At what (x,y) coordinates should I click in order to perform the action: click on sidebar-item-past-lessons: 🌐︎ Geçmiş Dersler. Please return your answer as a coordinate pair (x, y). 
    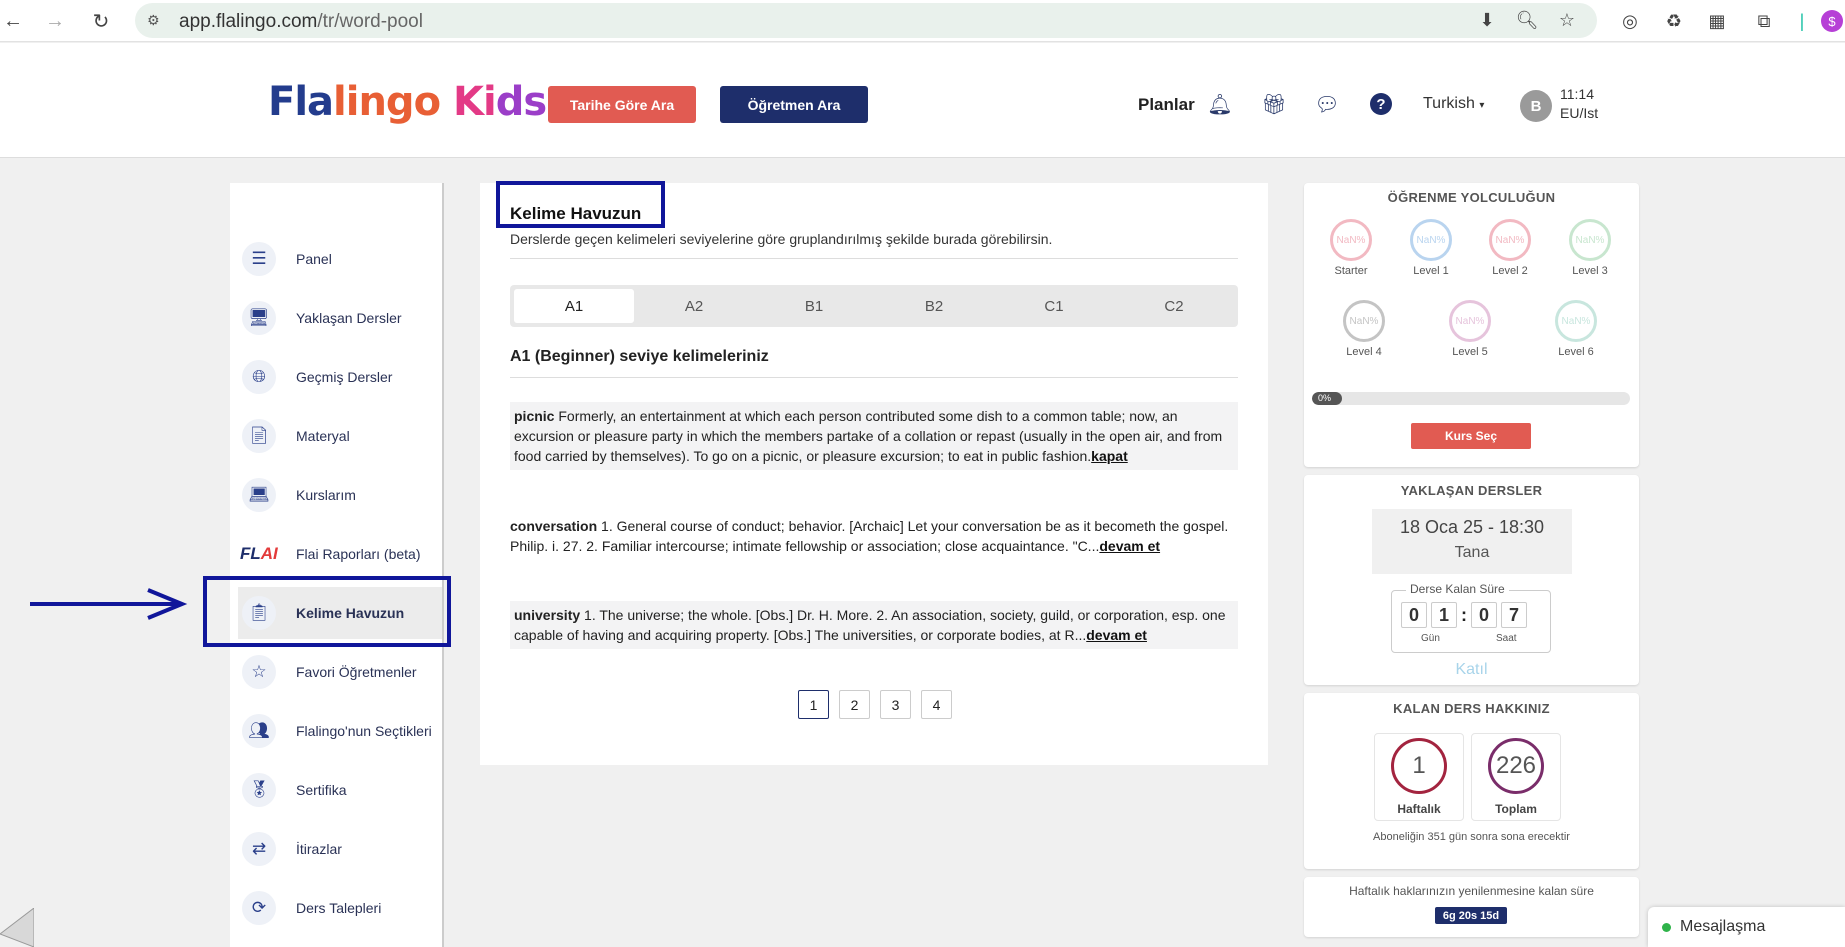
    Looking at the image, I should click on (340, 377).